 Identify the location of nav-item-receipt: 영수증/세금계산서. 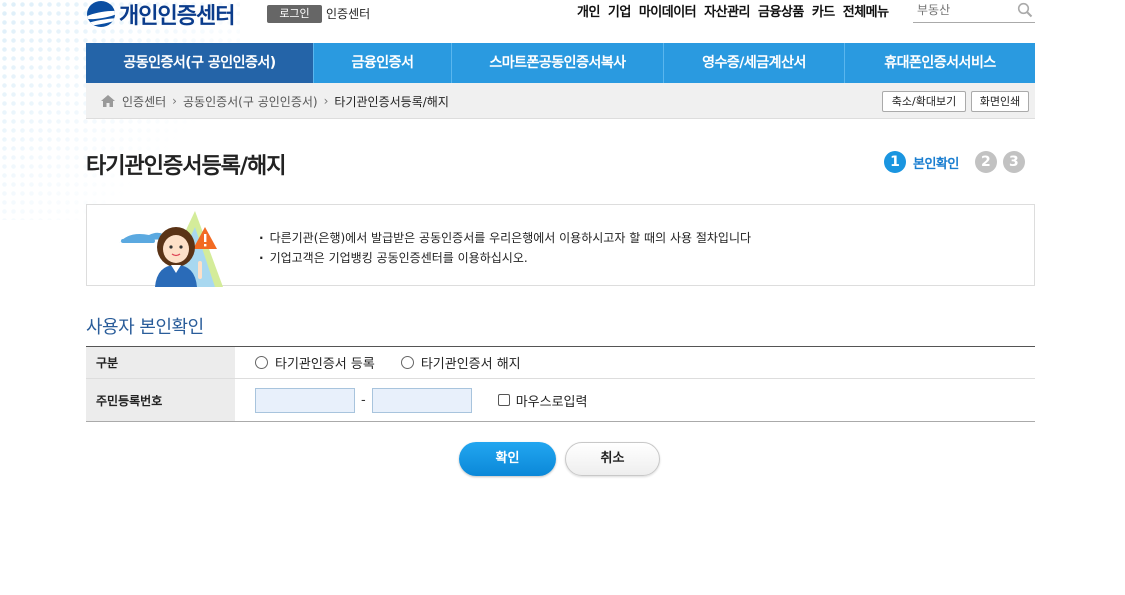
(754, 63).